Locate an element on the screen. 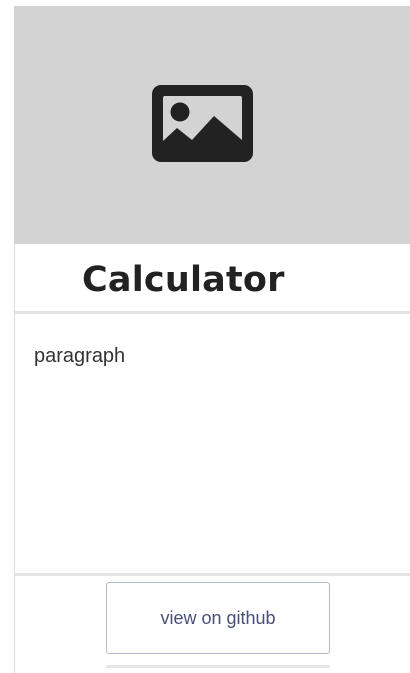 Image resolution: width=410 pixels, height=673 pixels. card-title: Calculator is located at coordinates (183, 280).